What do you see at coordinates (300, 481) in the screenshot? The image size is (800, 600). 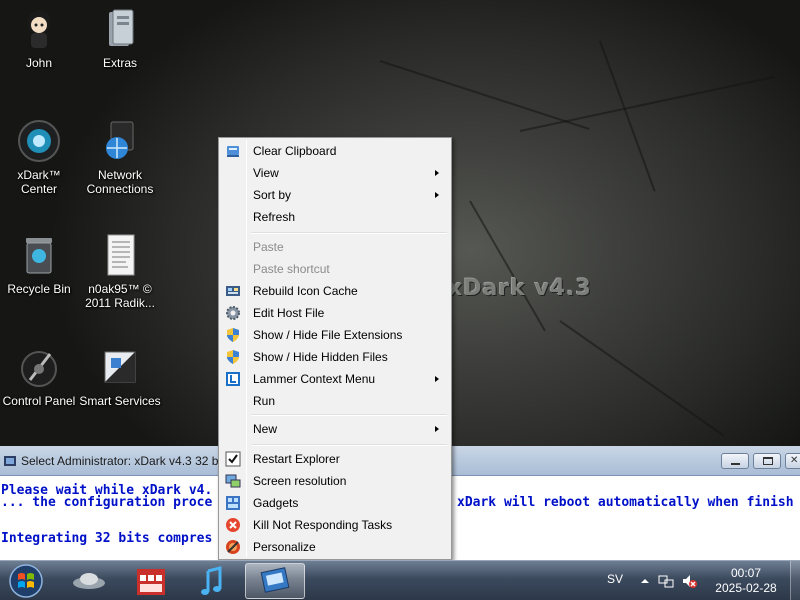 I see `menu-item-label: Screen resolution` at bounding box center [300, 481].